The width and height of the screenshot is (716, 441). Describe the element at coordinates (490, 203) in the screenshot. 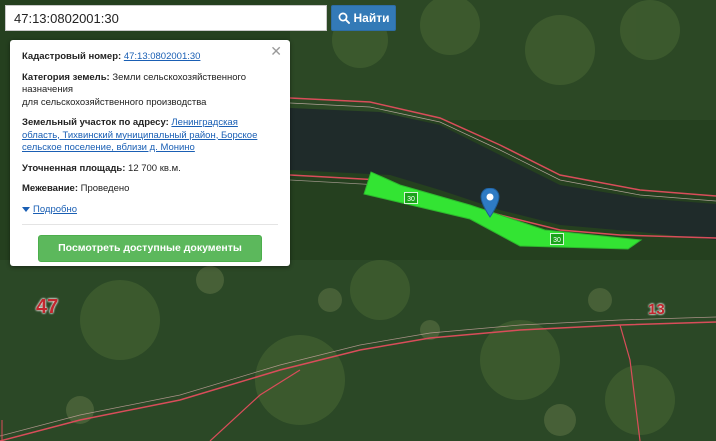

I see `location-marker-icon` at that location.